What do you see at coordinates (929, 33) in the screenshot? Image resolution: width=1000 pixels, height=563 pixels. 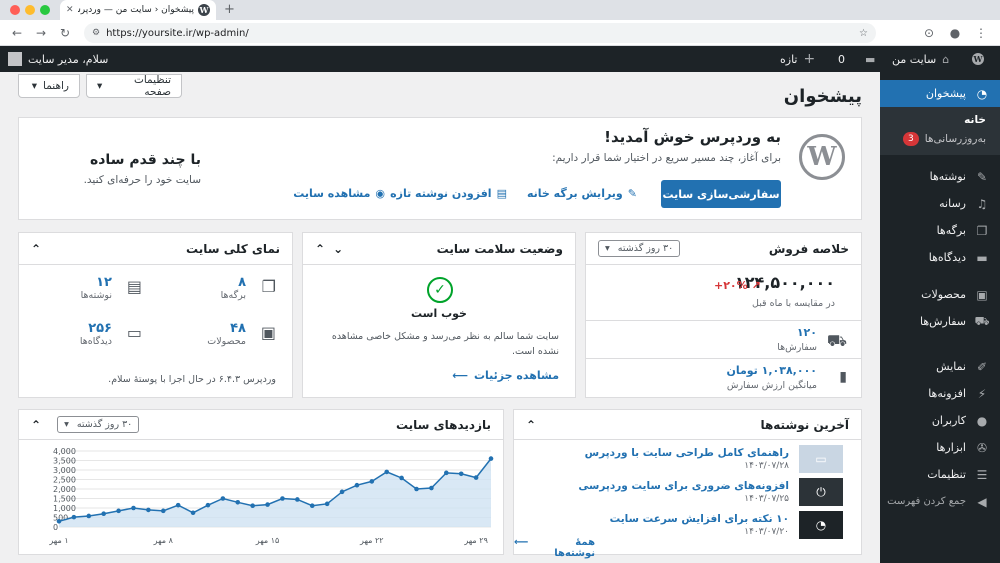 I see `extensions-icon: ⊙` at bounding box center [929, 33].